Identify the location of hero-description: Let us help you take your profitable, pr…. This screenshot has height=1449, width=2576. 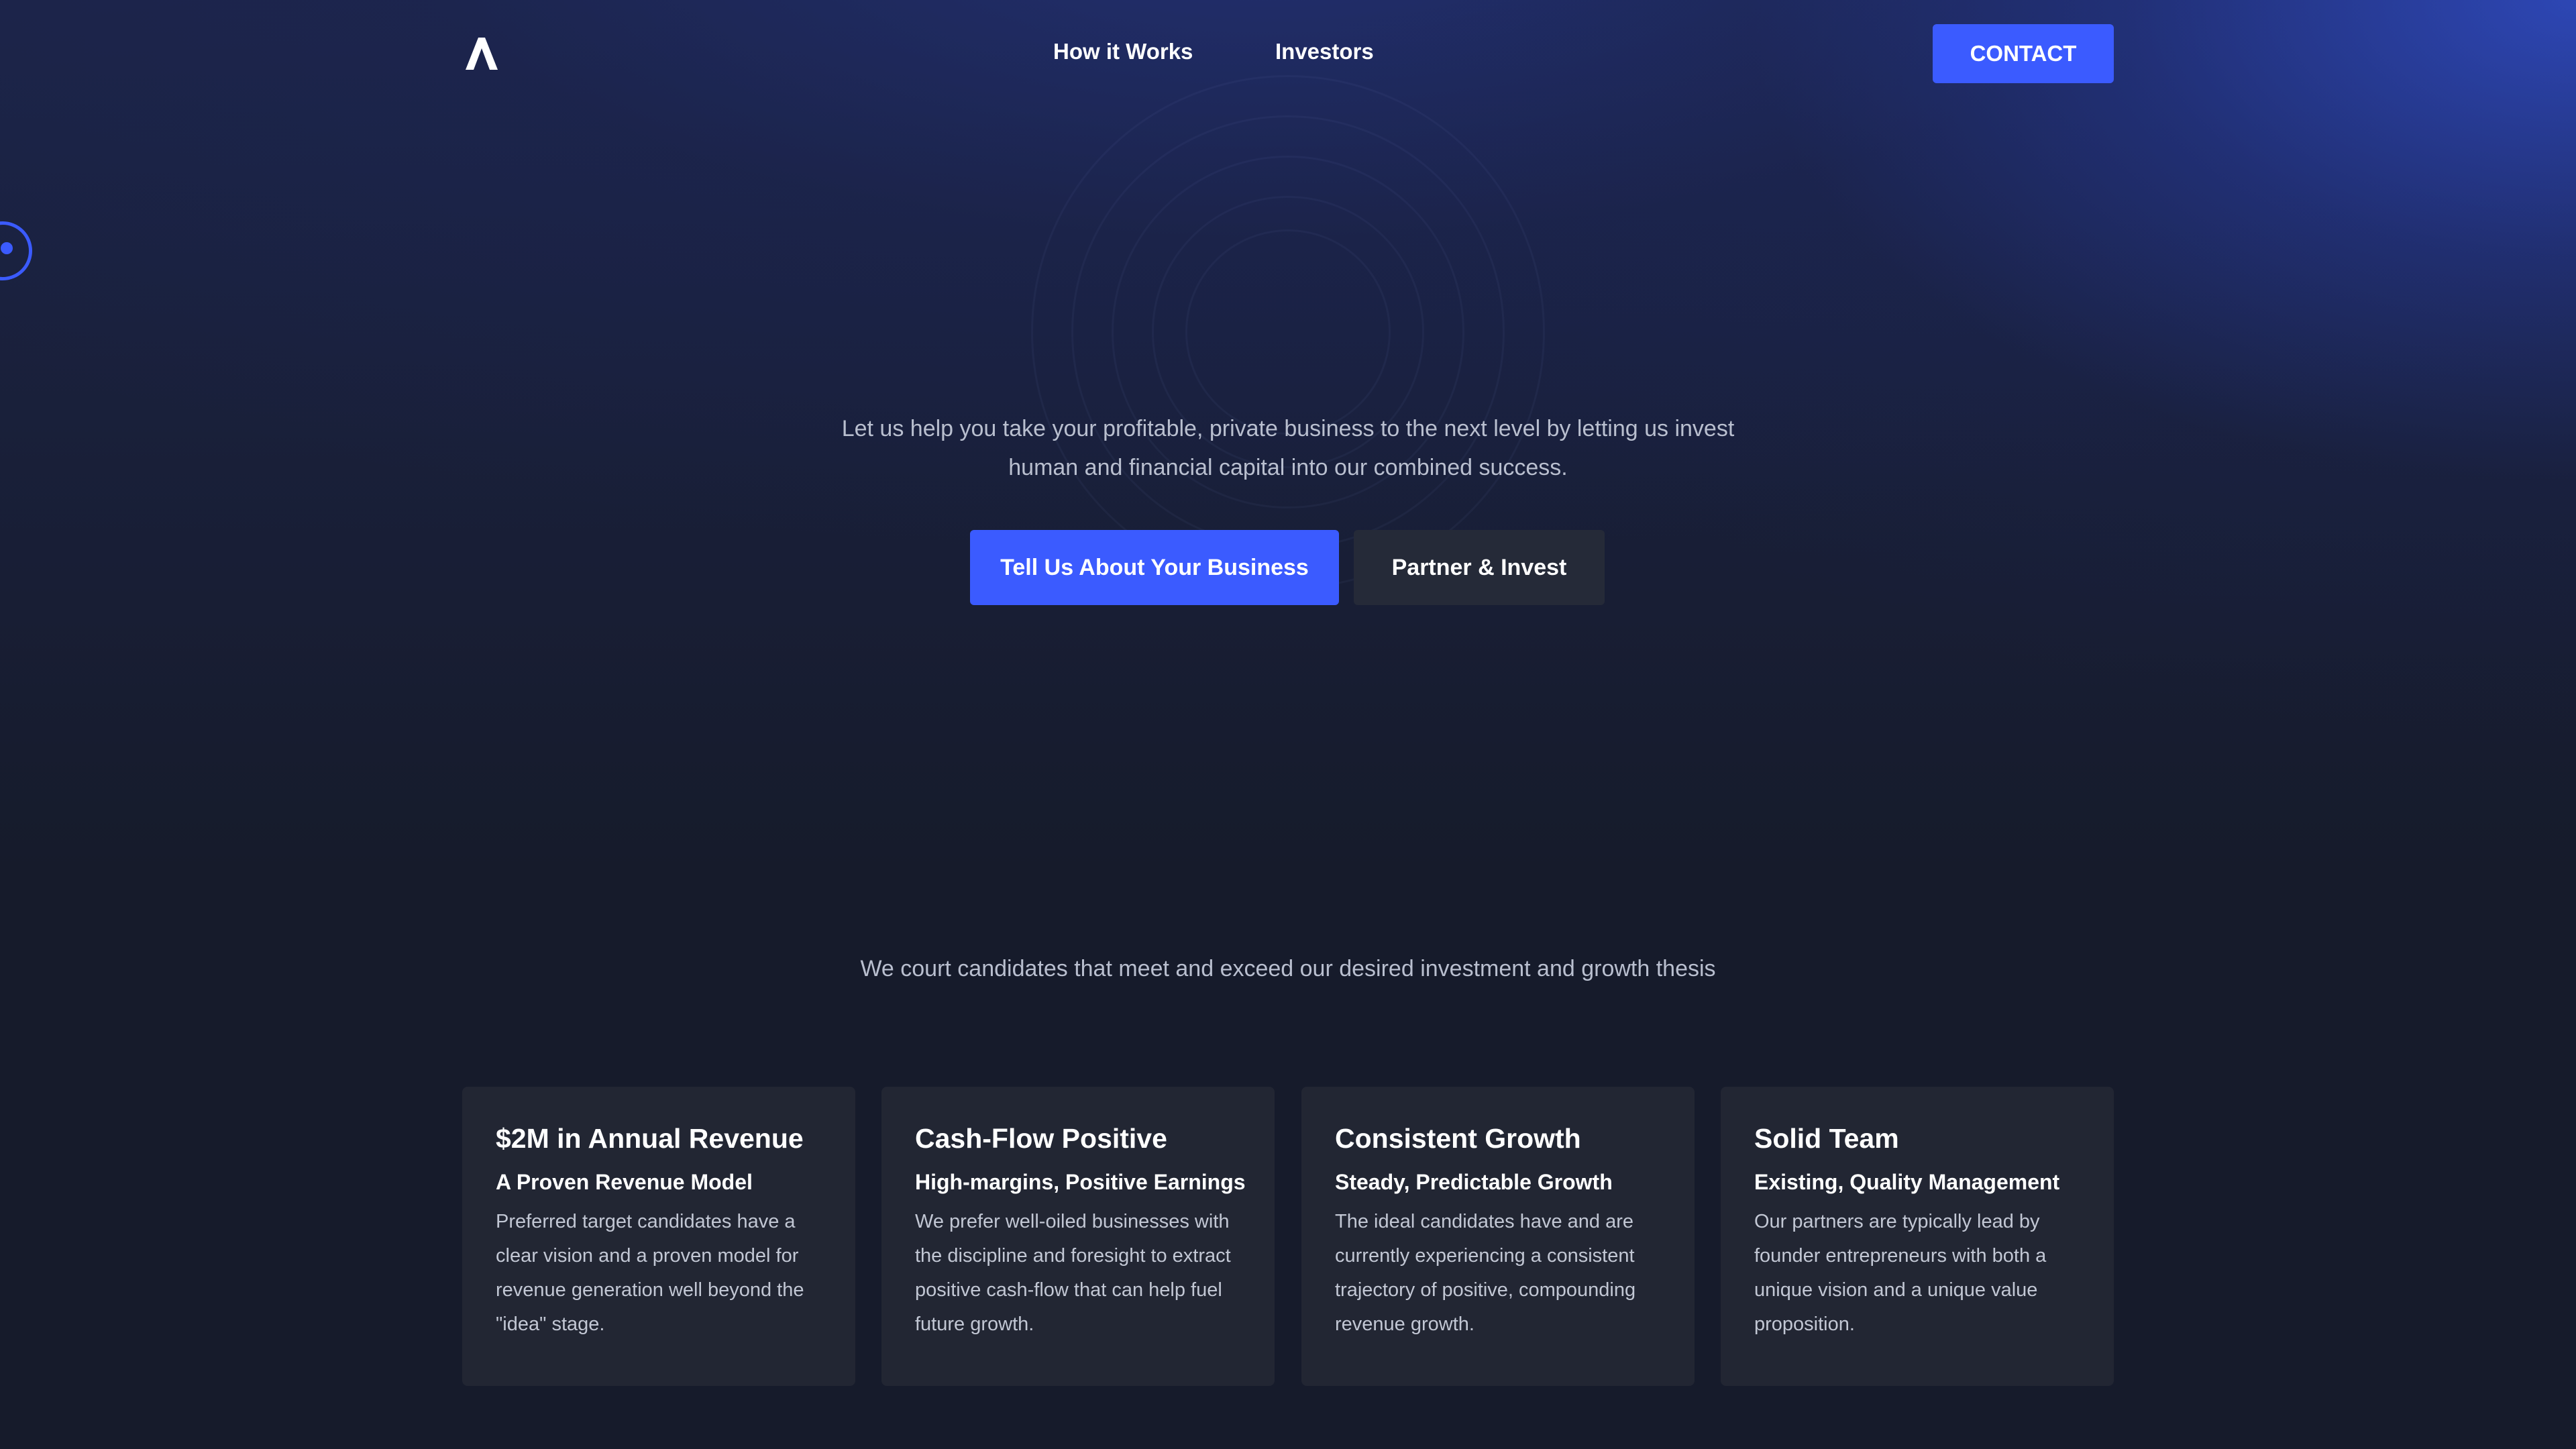
(1288, 448).